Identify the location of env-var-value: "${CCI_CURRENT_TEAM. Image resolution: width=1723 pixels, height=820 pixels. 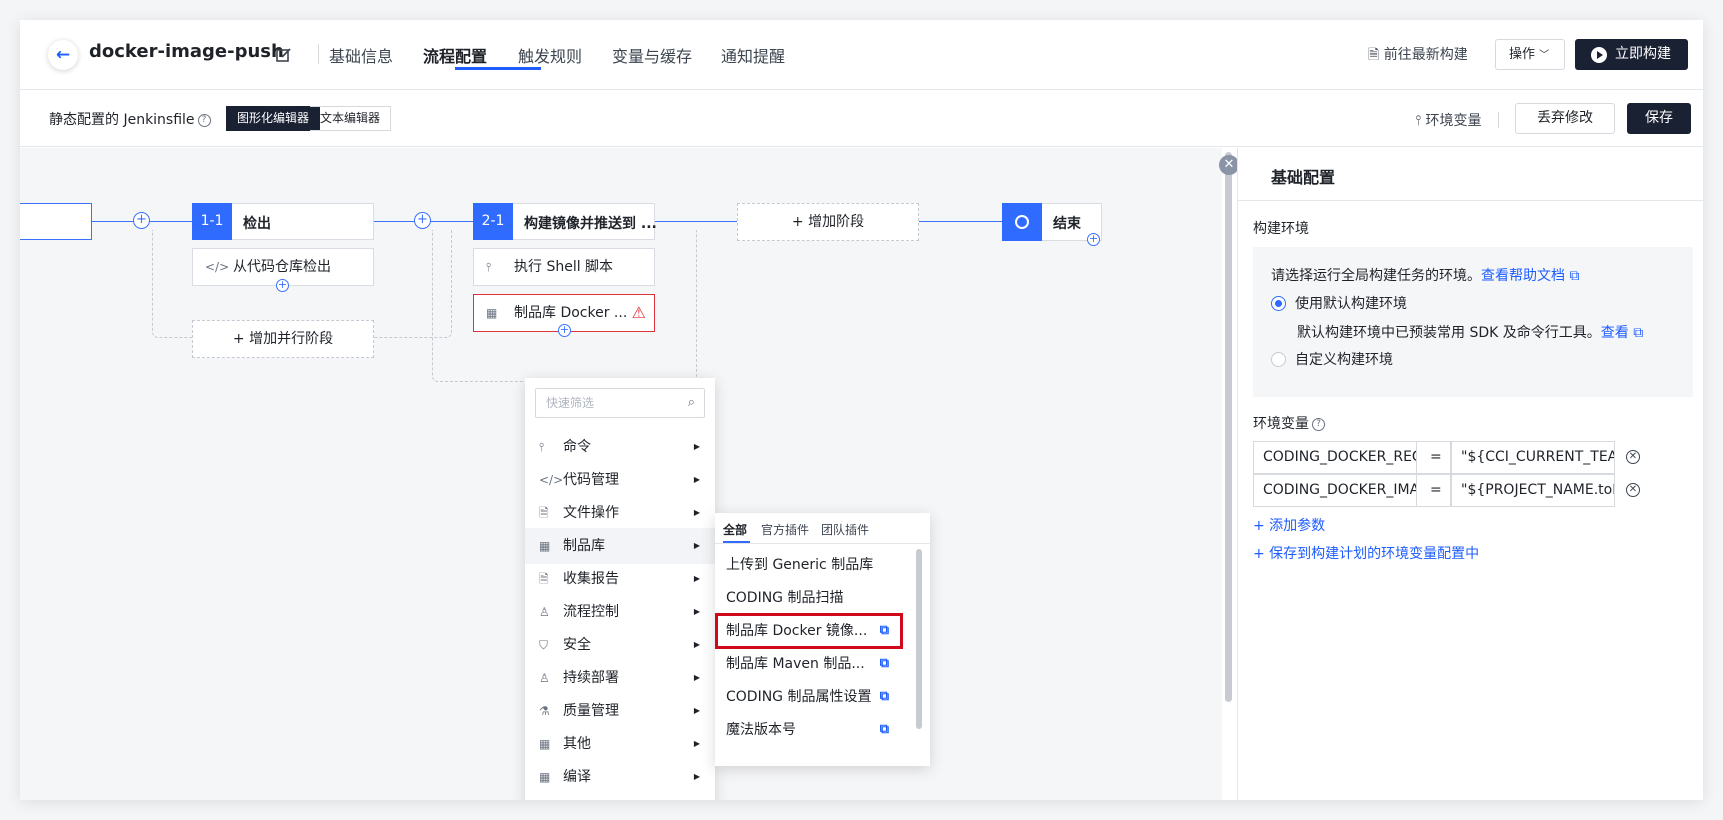
(1533, 457).